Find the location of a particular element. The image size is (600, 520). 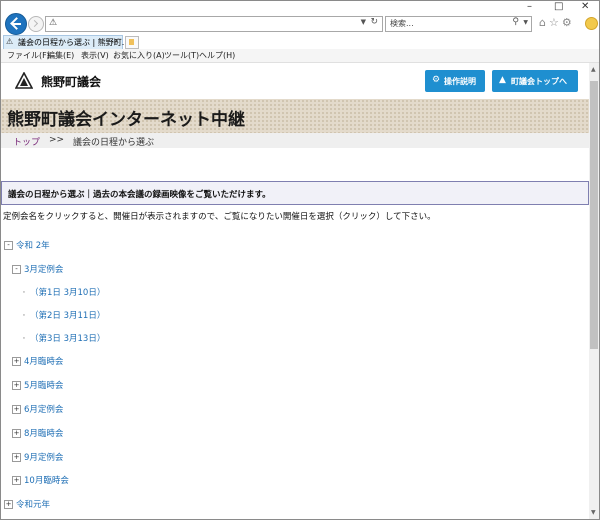

search-input: 検索... ⚲ ▼ is located at coordinates (458, 24).